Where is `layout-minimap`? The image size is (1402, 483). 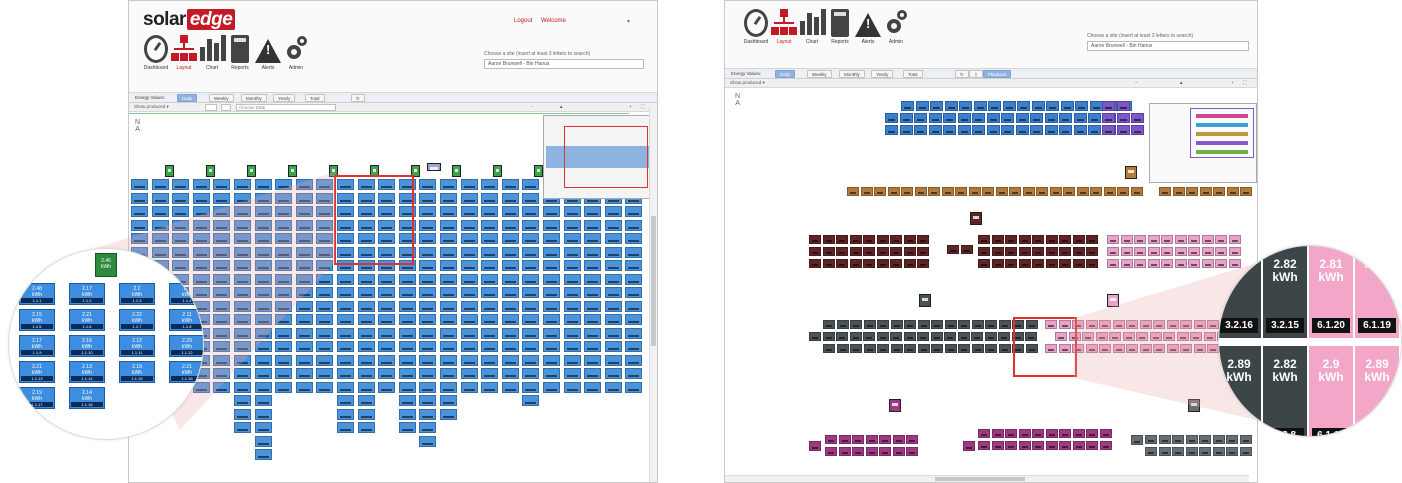 layout-minimap is located at coordinates (1203, 143).